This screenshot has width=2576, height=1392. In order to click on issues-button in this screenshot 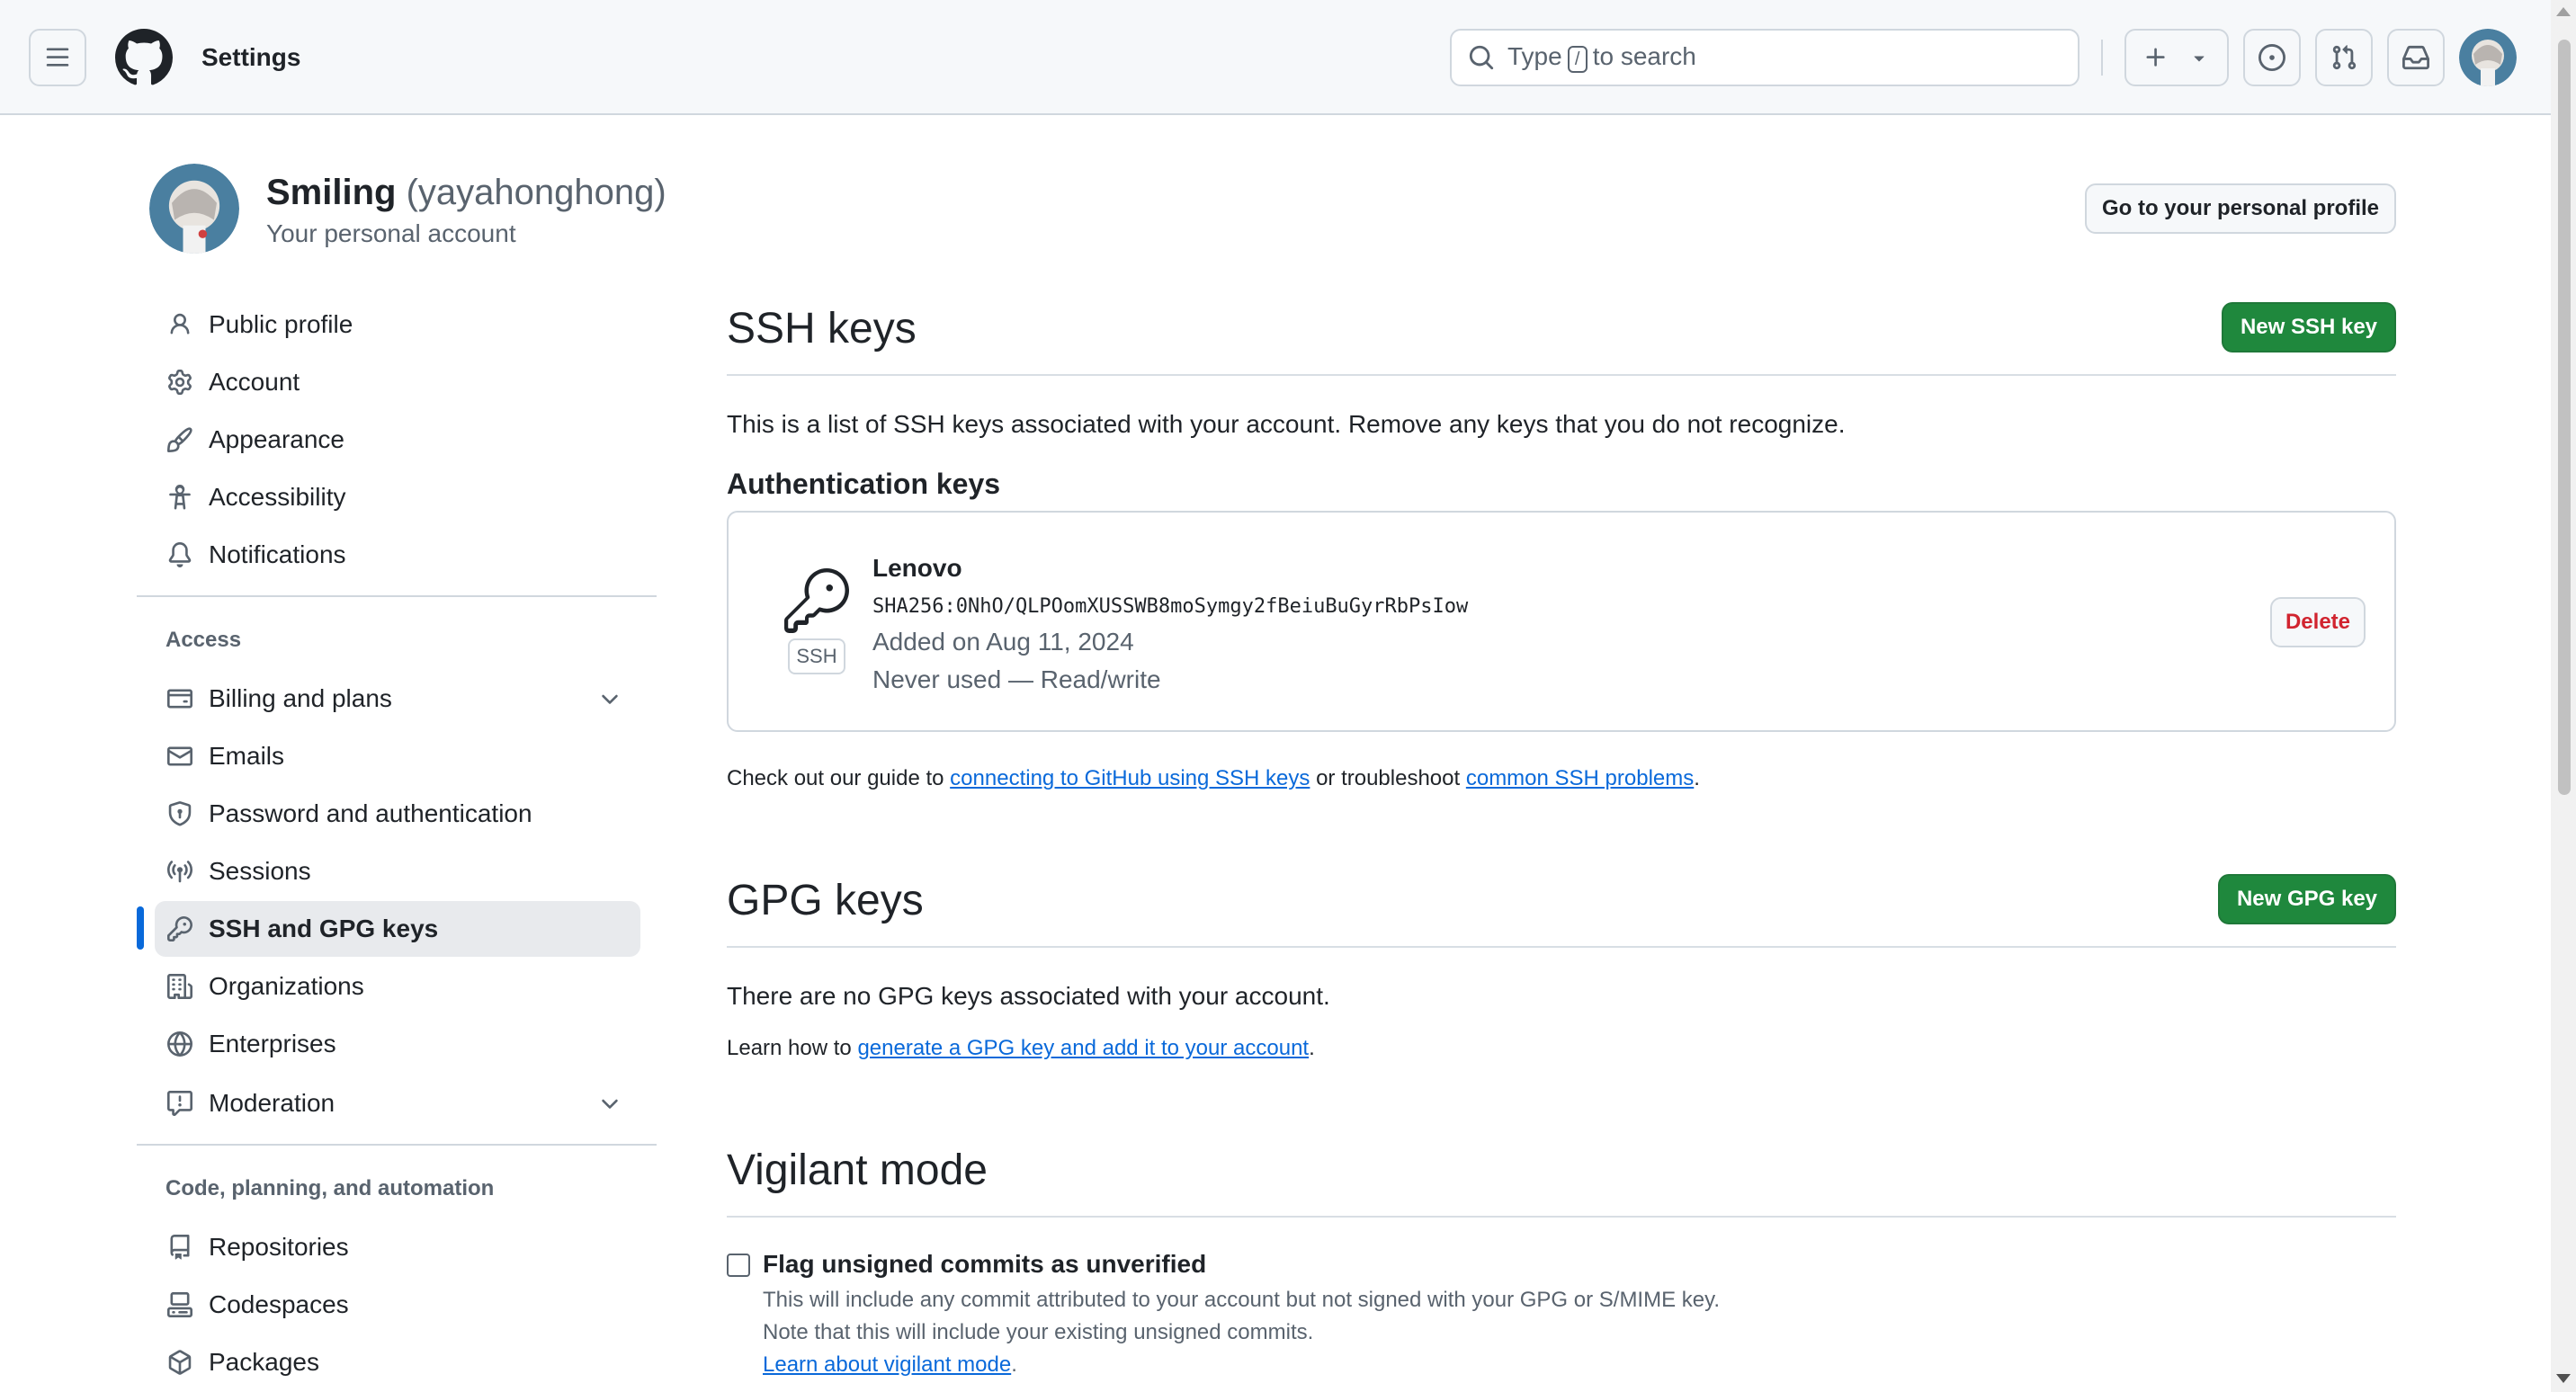, I will do `click(2272, 57)`.